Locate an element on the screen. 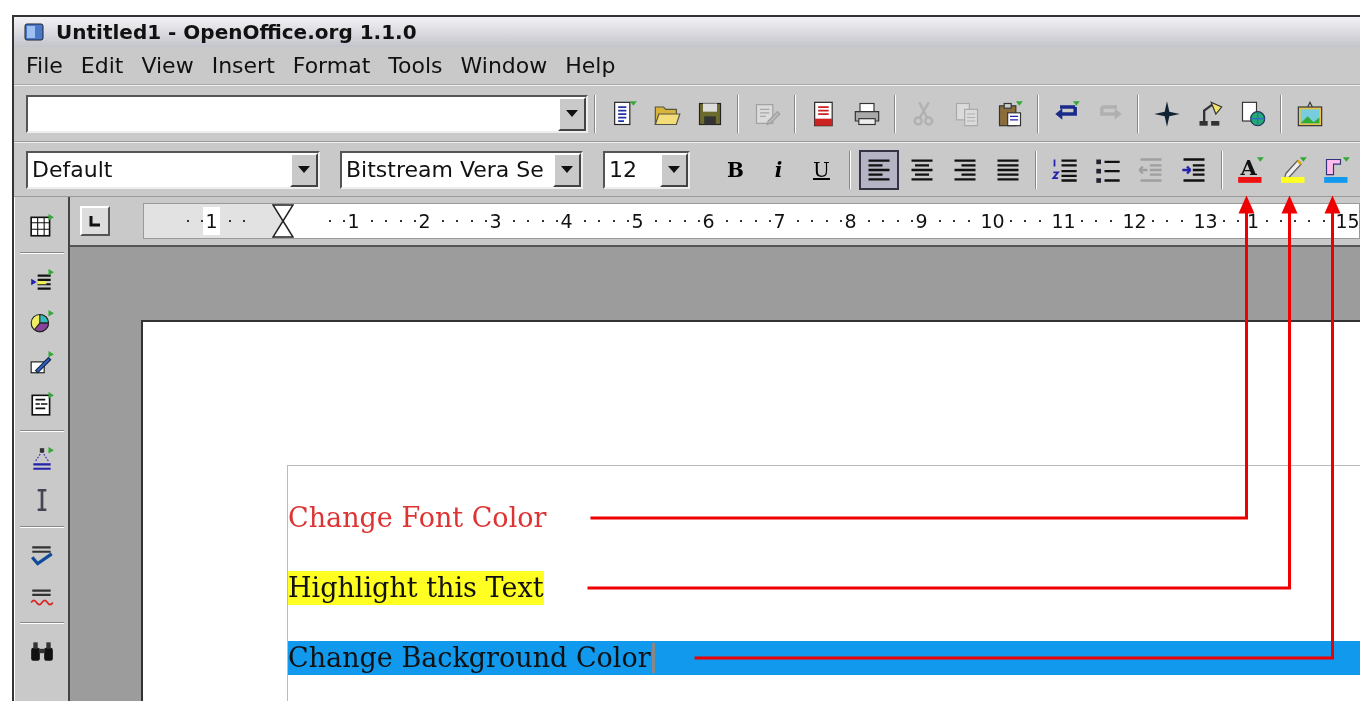 This screenshot has width=1360, height=701. menu-item: Help is located at coordinates (590, 65).